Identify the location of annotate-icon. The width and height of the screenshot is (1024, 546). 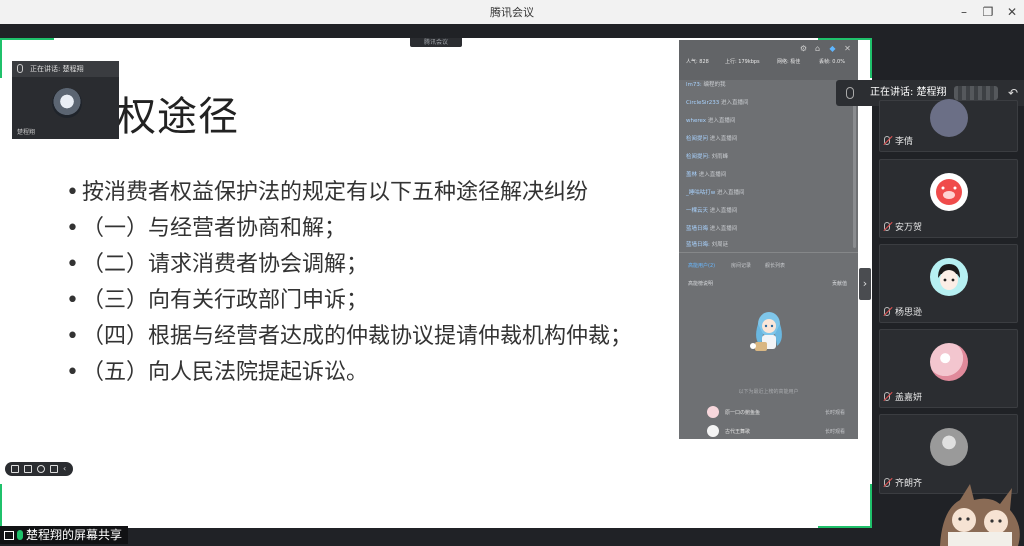
(15, 469).